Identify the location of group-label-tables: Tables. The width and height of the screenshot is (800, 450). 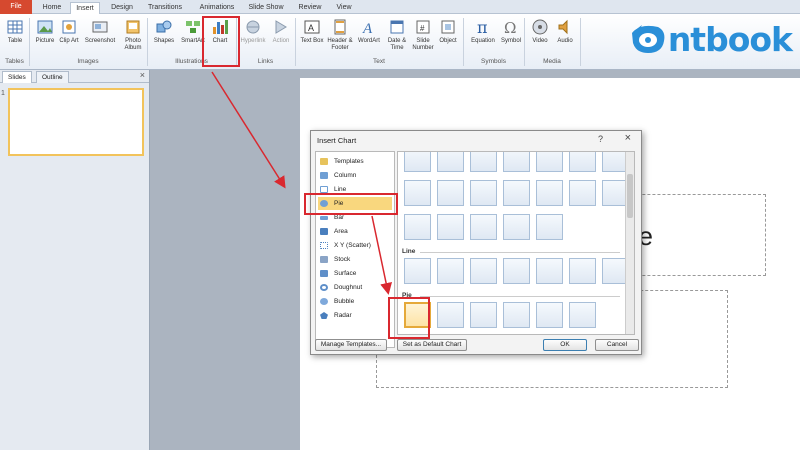
(14, 61).